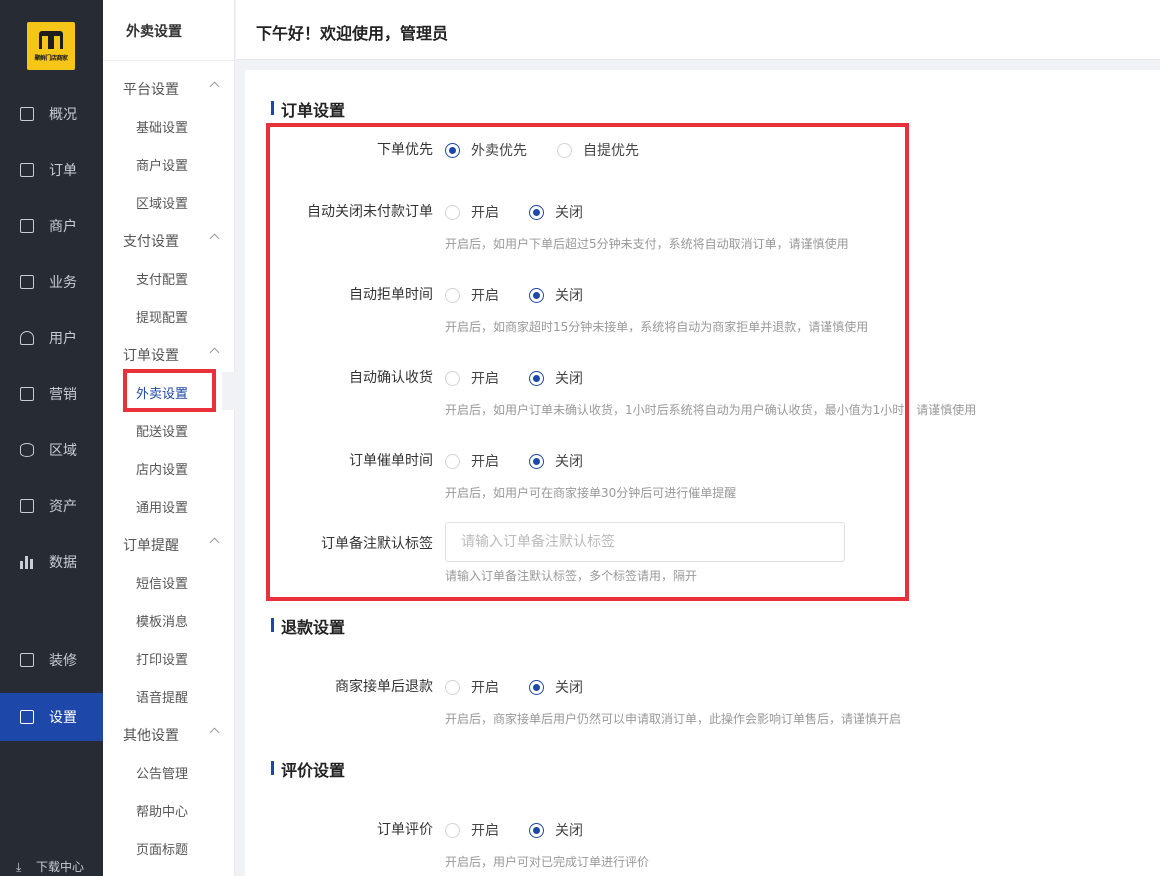 Image resolution: width=1160 pixels, height=876 pixels. What do you see at coordinates (151, 356) in the screenshot?
I see `group-label: 订单设置` at bounding box center [151, 356].